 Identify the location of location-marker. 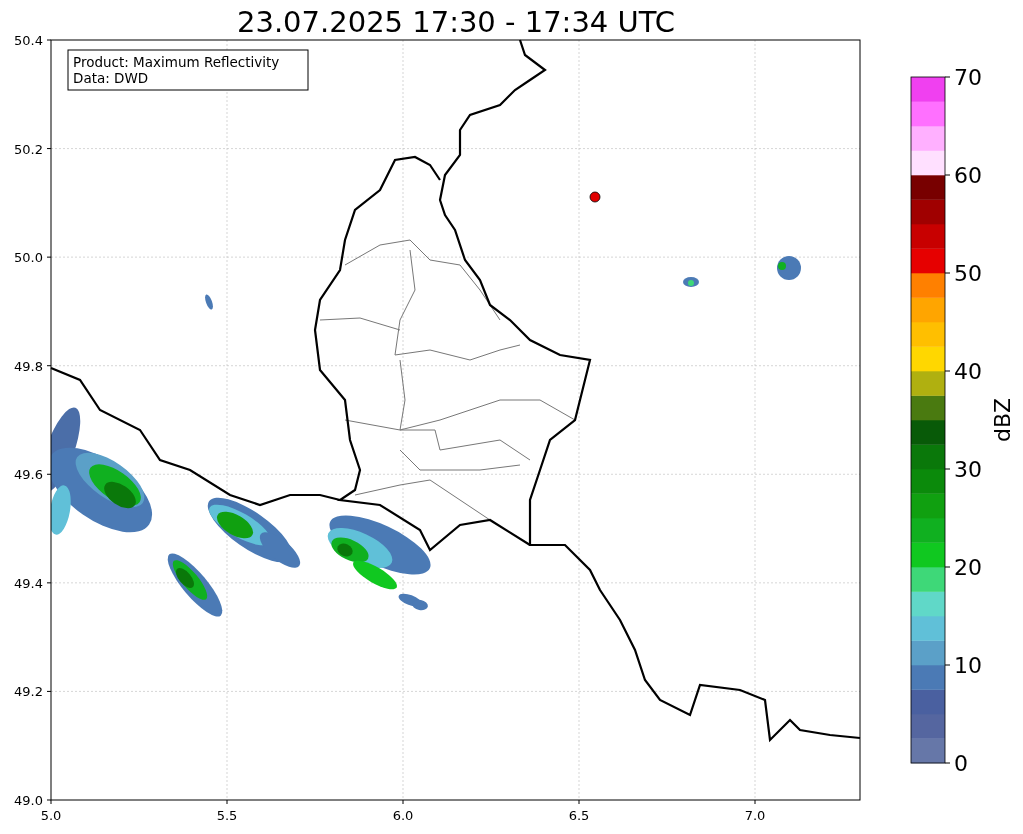
(595, 197).